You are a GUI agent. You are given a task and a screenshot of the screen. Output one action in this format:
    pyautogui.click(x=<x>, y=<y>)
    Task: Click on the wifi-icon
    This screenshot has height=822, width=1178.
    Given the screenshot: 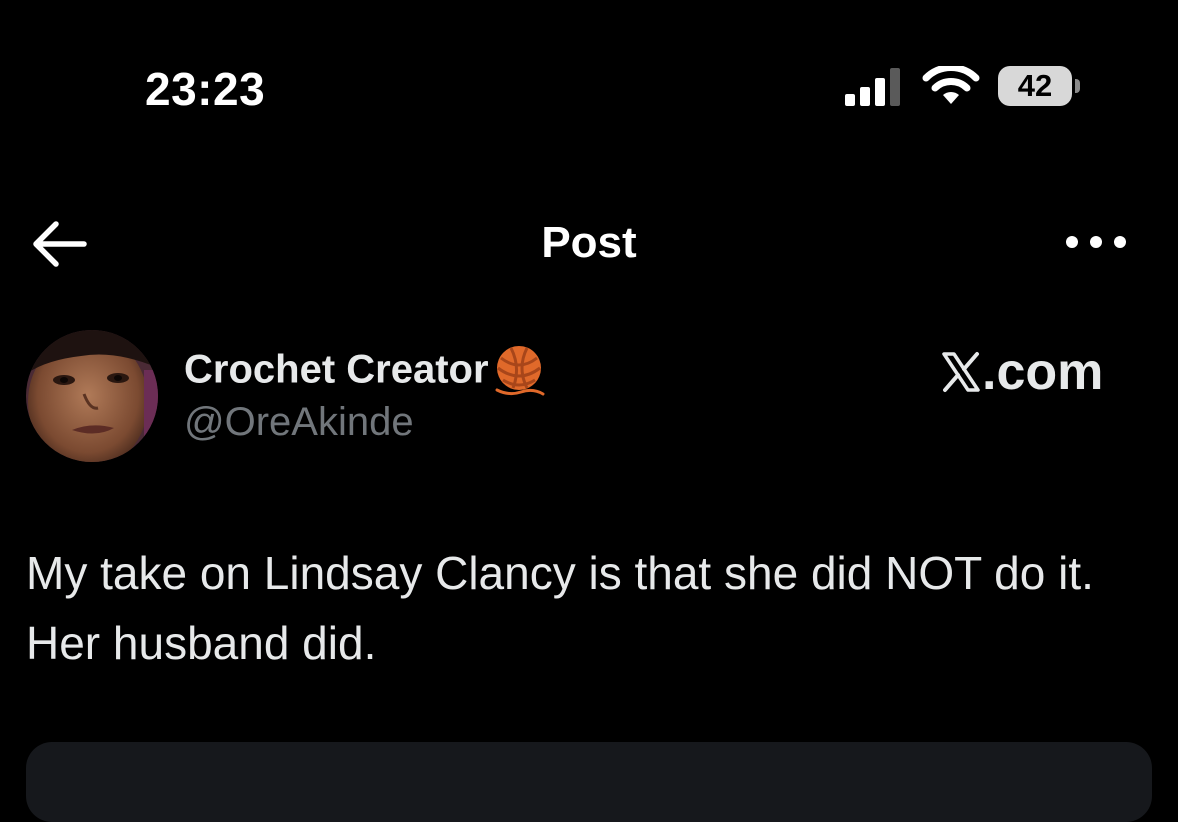 What is the action you would take?
    pyautogui.click(x=951, y=85)
    